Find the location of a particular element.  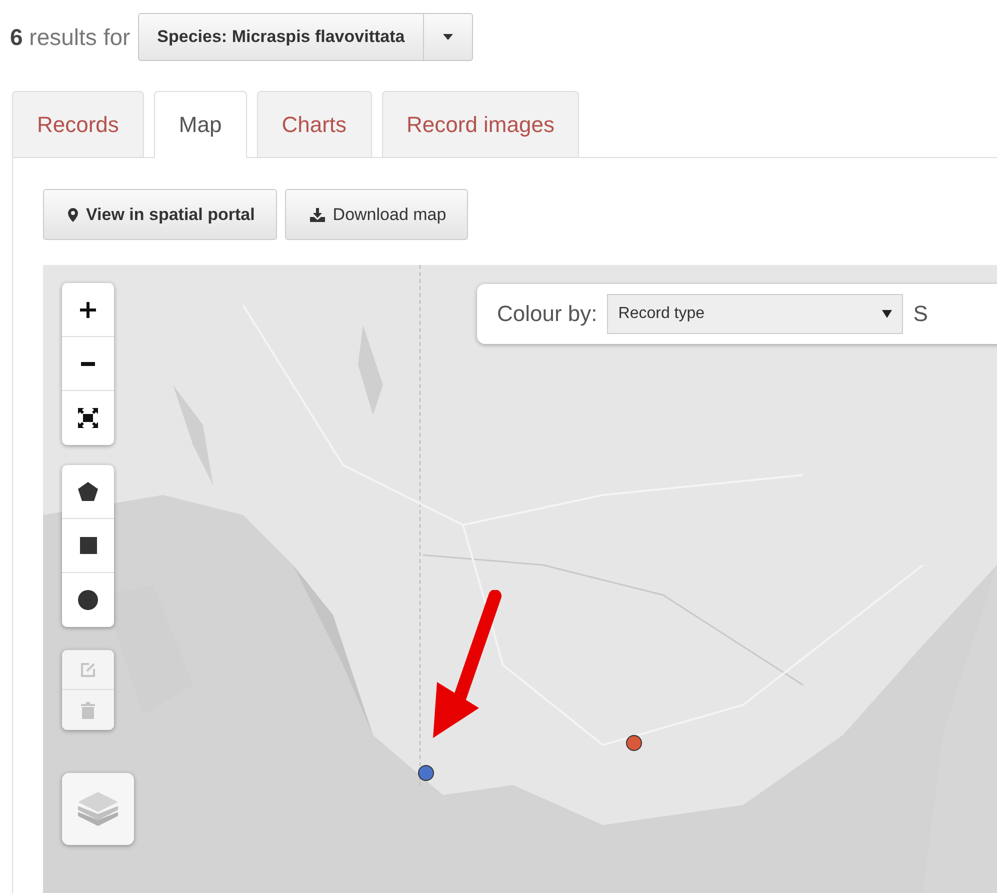

tab: Record images is located at coordinates (481, 124).